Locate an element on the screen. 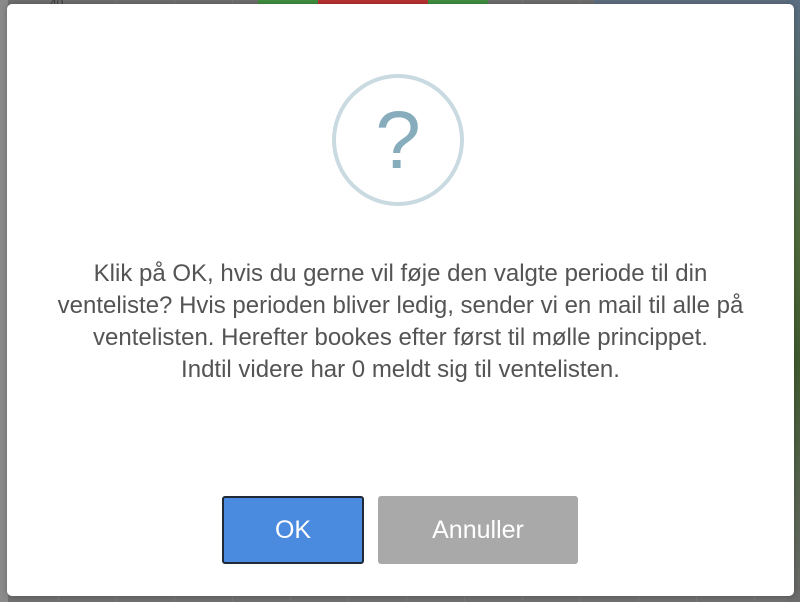 The image size is (800, 602). cancel-button: Annuller is located at coordinates (478, 530).